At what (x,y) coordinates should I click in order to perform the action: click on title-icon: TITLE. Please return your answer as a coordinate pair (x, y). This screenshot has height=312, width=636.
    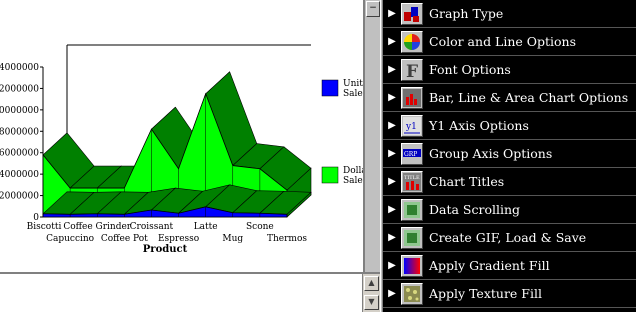
    Looking at the image, I should click on (412, 181).